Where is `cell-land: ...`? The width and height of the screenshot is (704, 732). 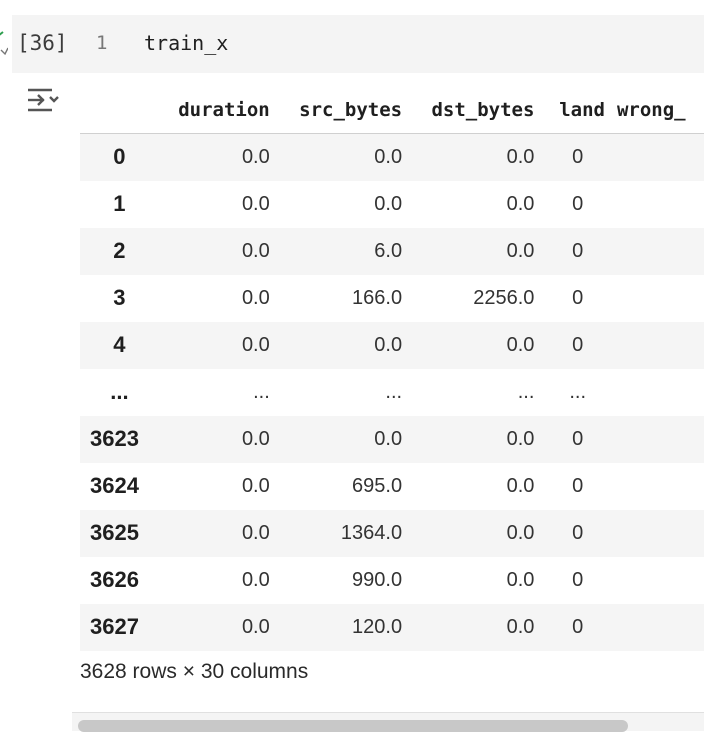 cell-land: ... is located at coordinates (578, 391).